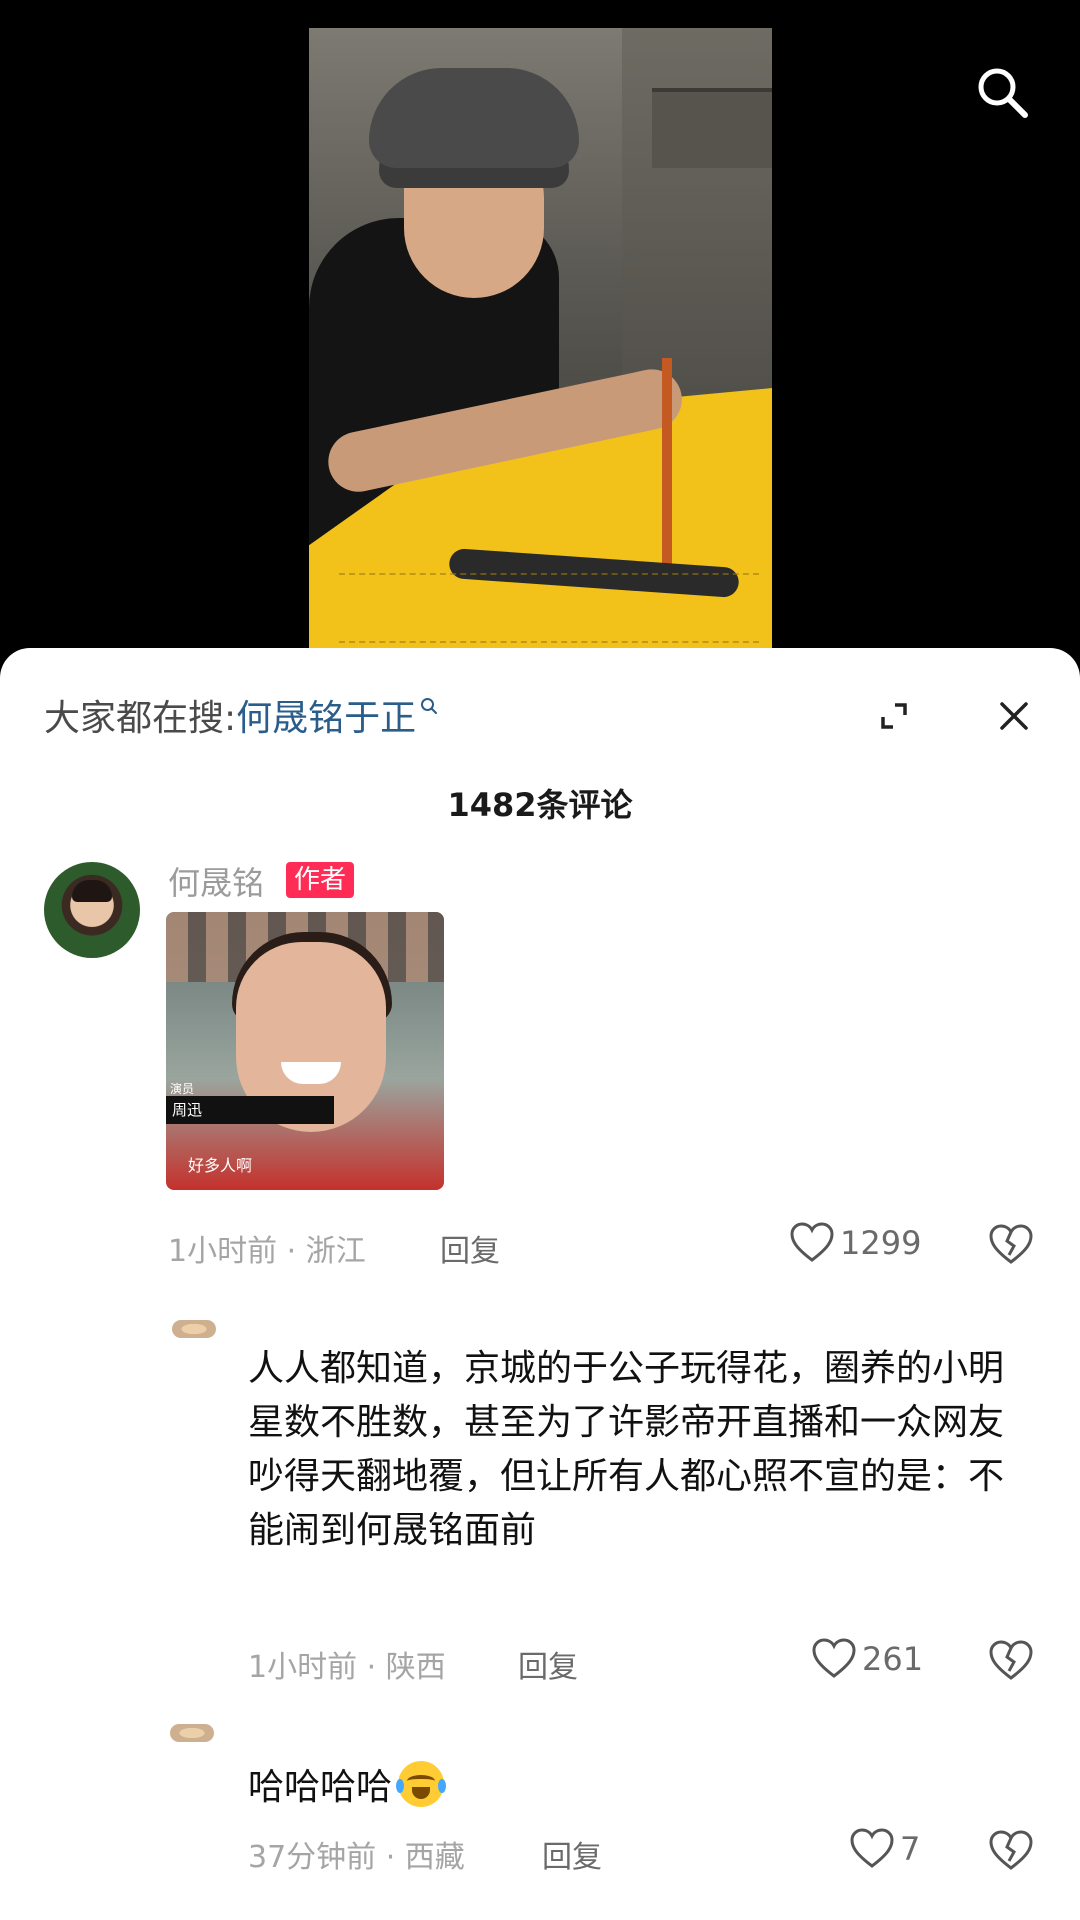 The width and height of the screenshot is (1080, 1920). I want to click on small-search-icon, so click(429, 706).